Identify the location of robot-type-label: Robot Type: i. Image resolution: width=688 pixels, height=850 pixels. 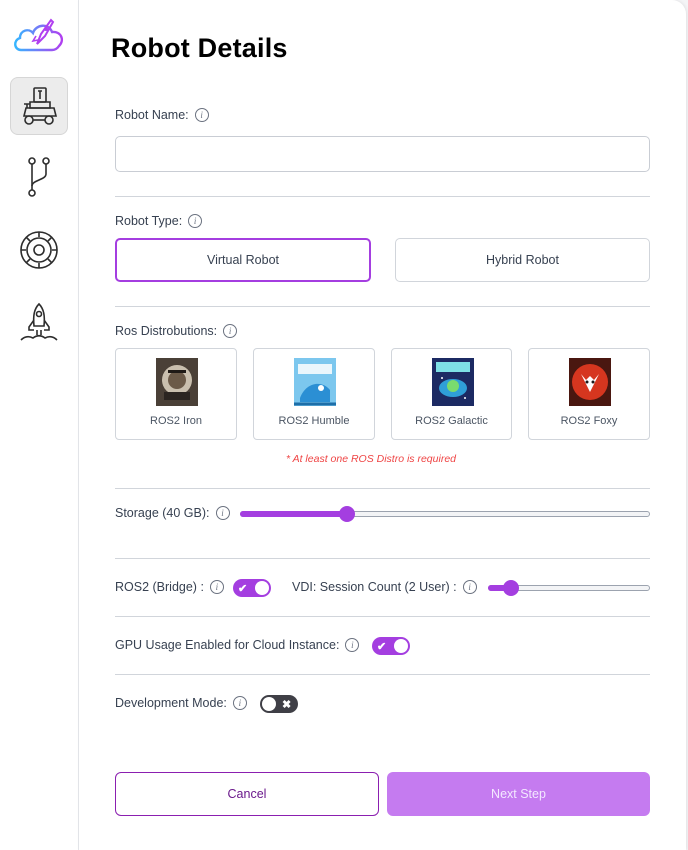
(159, 221).